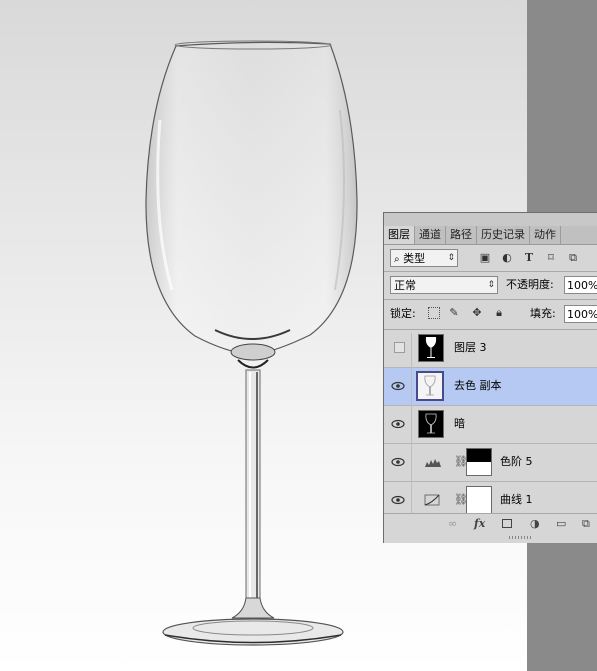  What do you see at coordinates (561, 524) in the screenshot?
I see `folder-icon: ▭` at bounding box center [561, 524].